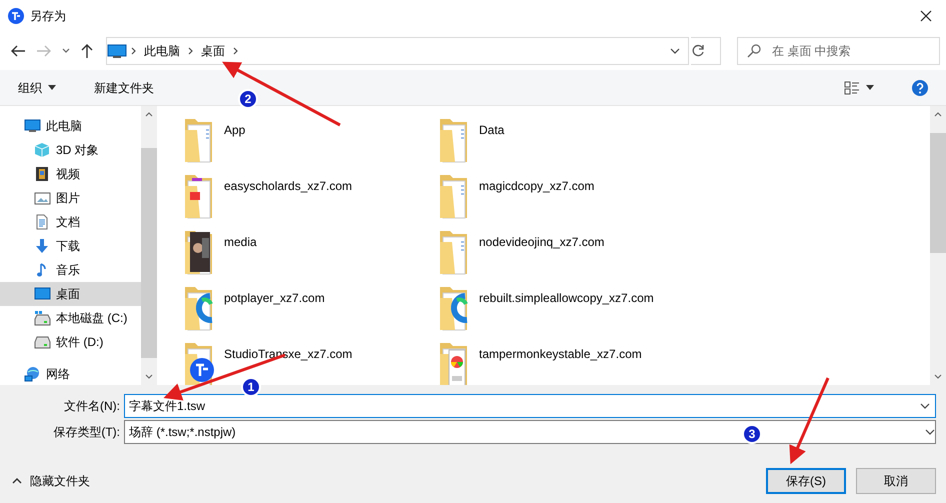 Image resolution: width=946 pixels, height=503 pixels. I want to click on down-arrow-icon, so click(42, 246).